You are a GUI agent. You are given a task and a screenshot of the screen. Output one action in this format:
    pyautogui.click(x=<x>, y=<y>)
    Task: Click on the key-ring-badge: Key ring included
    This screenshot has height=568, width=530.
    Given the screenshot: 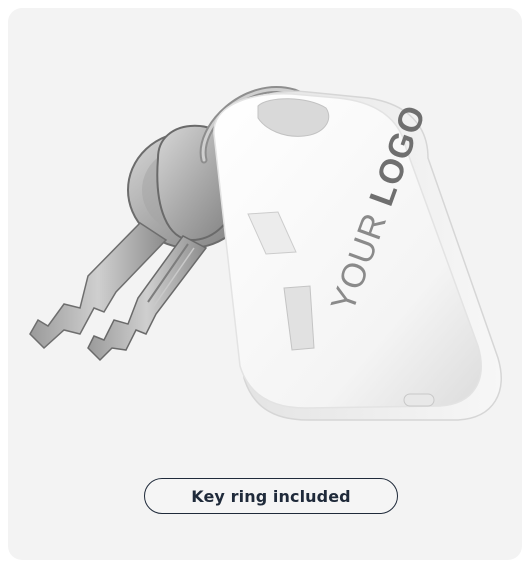 What is the action you would take?
    pyautogui.click(x=271, y=496)
    